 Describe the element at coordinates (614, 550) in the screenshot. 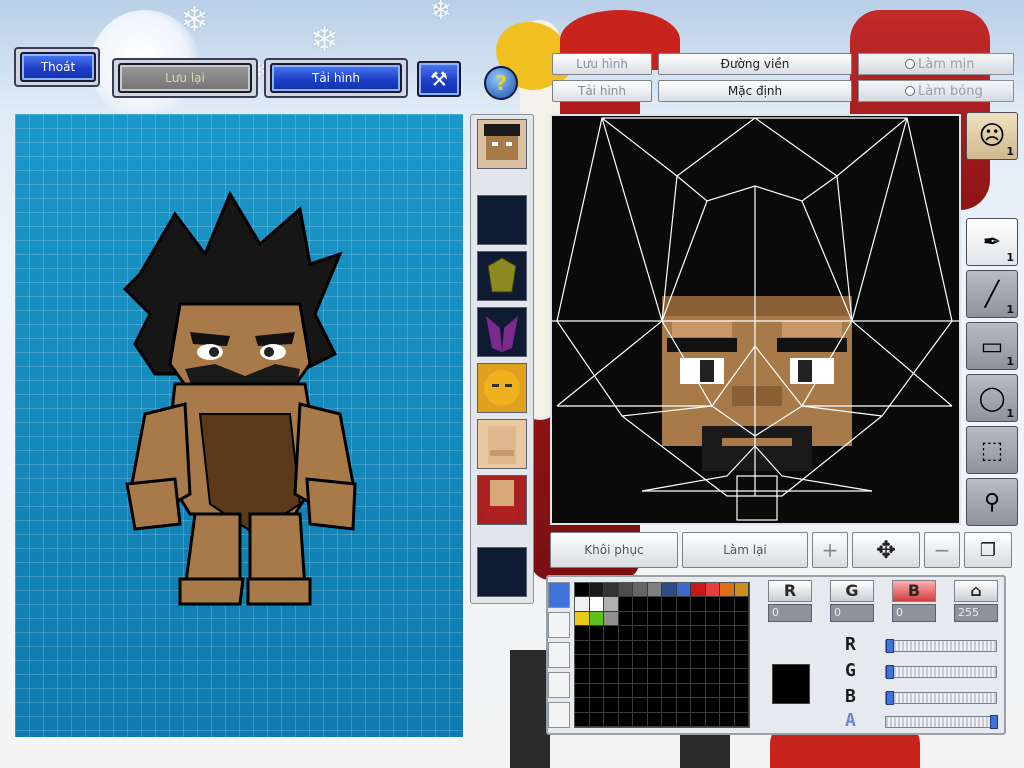

I see `restore-button: Khôi phục` at that location.